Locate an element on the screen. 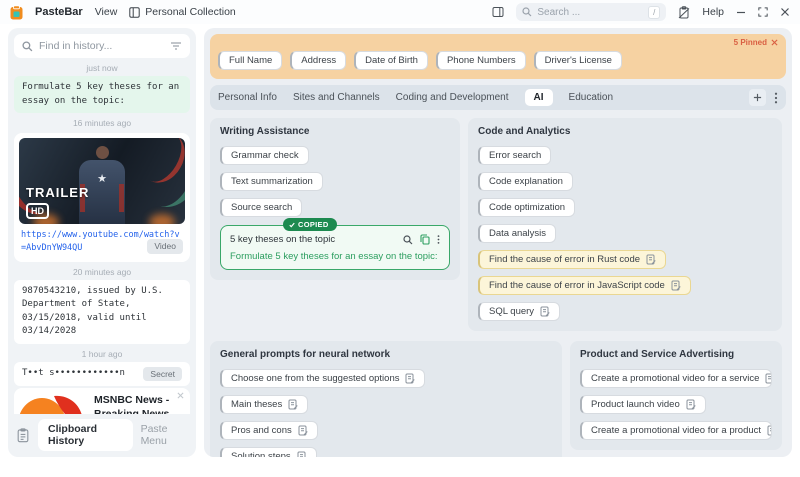 This screenshot has width=800, height=477. tab: Personal Info is located at coordinates (247, 97).